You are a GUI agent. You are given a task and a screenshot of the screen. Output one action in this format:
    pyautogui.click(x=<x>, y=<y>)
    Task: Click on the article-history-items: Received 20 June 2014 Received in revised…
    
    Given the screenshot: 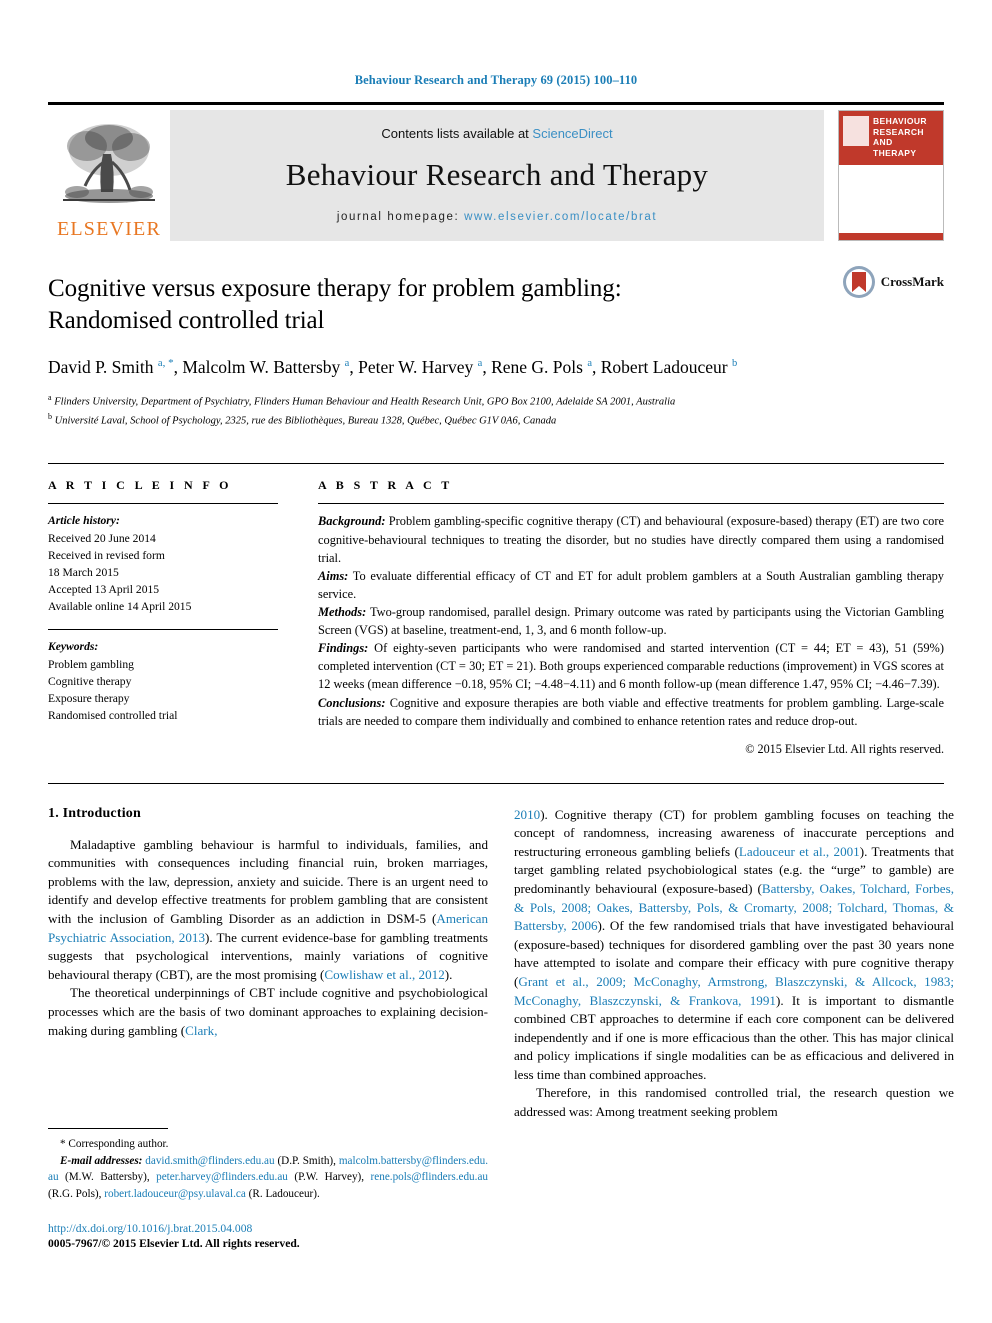 What is the action you would take?
    pyautogui.click(x=163, y=573)
    